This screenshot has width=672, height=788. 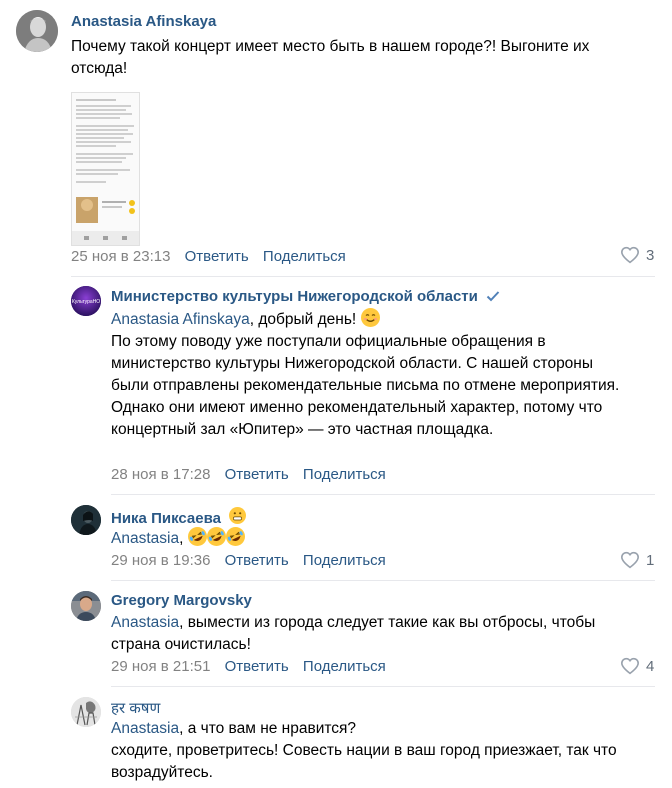 I want to click on like-count: 4, so click(x=650, y=666).